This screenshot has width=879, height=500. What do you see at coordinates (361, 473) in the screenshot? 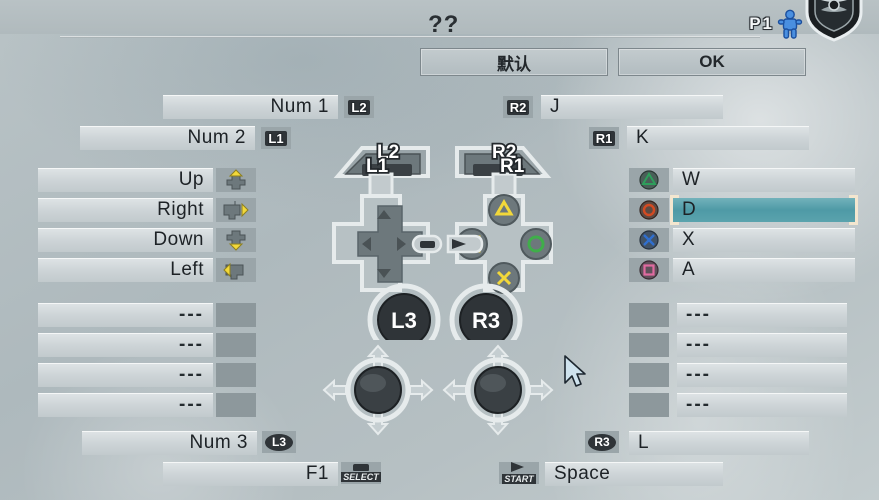
I see `badge-select: SELECT` at bounding box center [361, 473].